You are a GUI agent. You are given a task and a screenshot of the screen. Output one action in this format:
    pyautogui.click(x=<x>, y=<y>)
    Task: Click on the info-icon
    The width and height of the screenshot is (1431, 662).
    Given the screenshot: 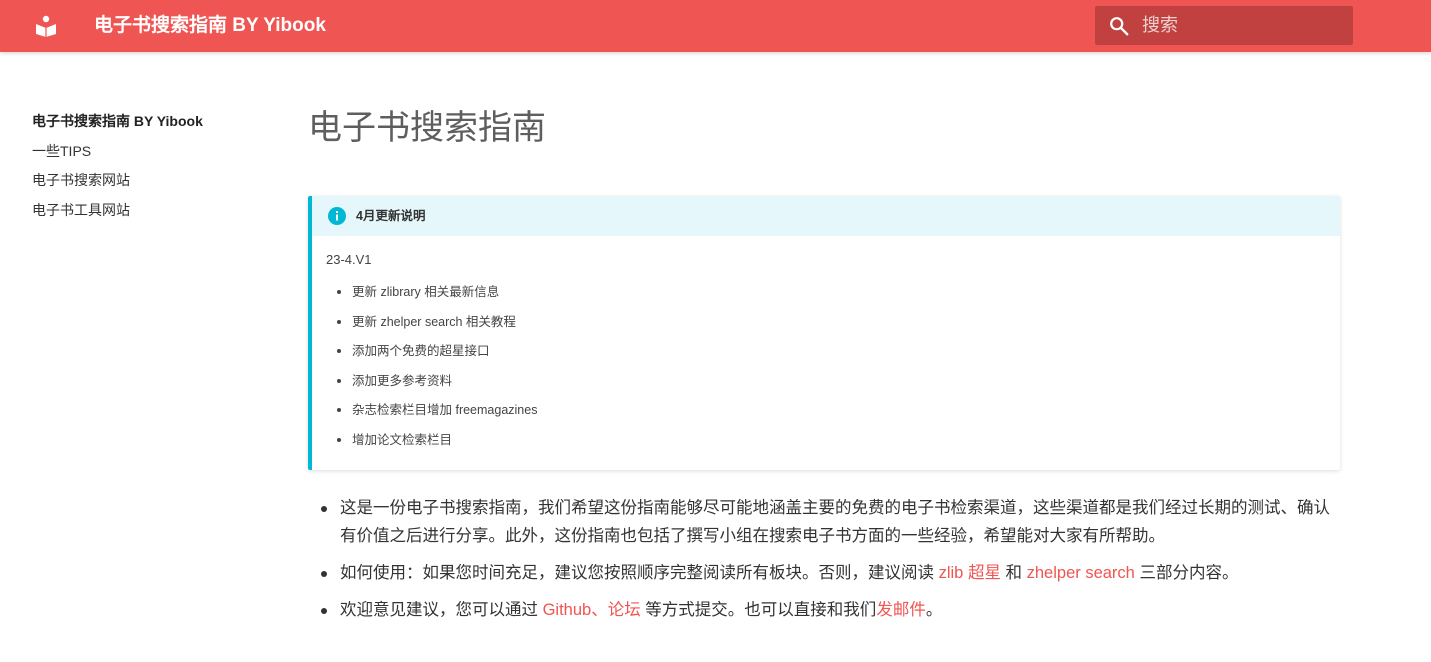 What is the action you would take?
    pyautogui.click(x=337, y=216)
    